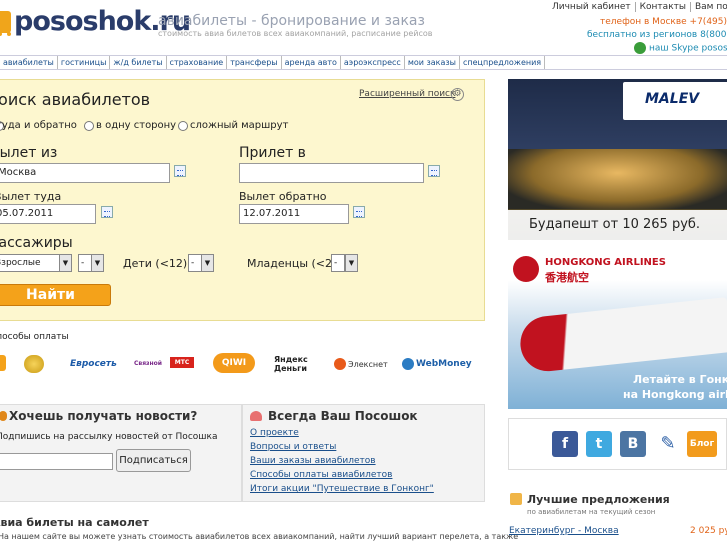  Describe the element at coordinates (256, 416) in the screenshot. I see `heart-icon` at that location.